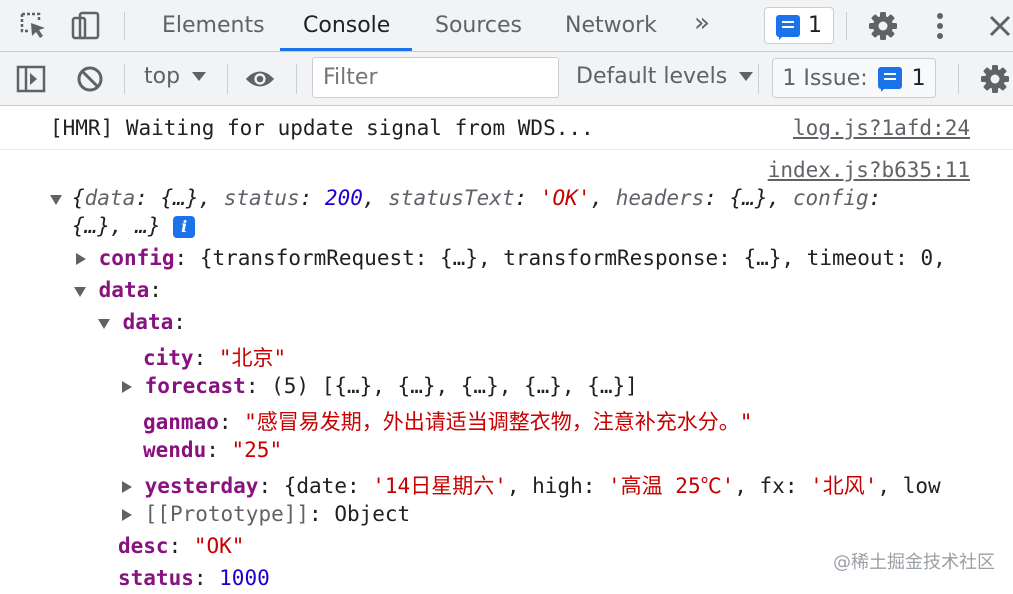  I want to click on data-row: data:, so click(118, 290).